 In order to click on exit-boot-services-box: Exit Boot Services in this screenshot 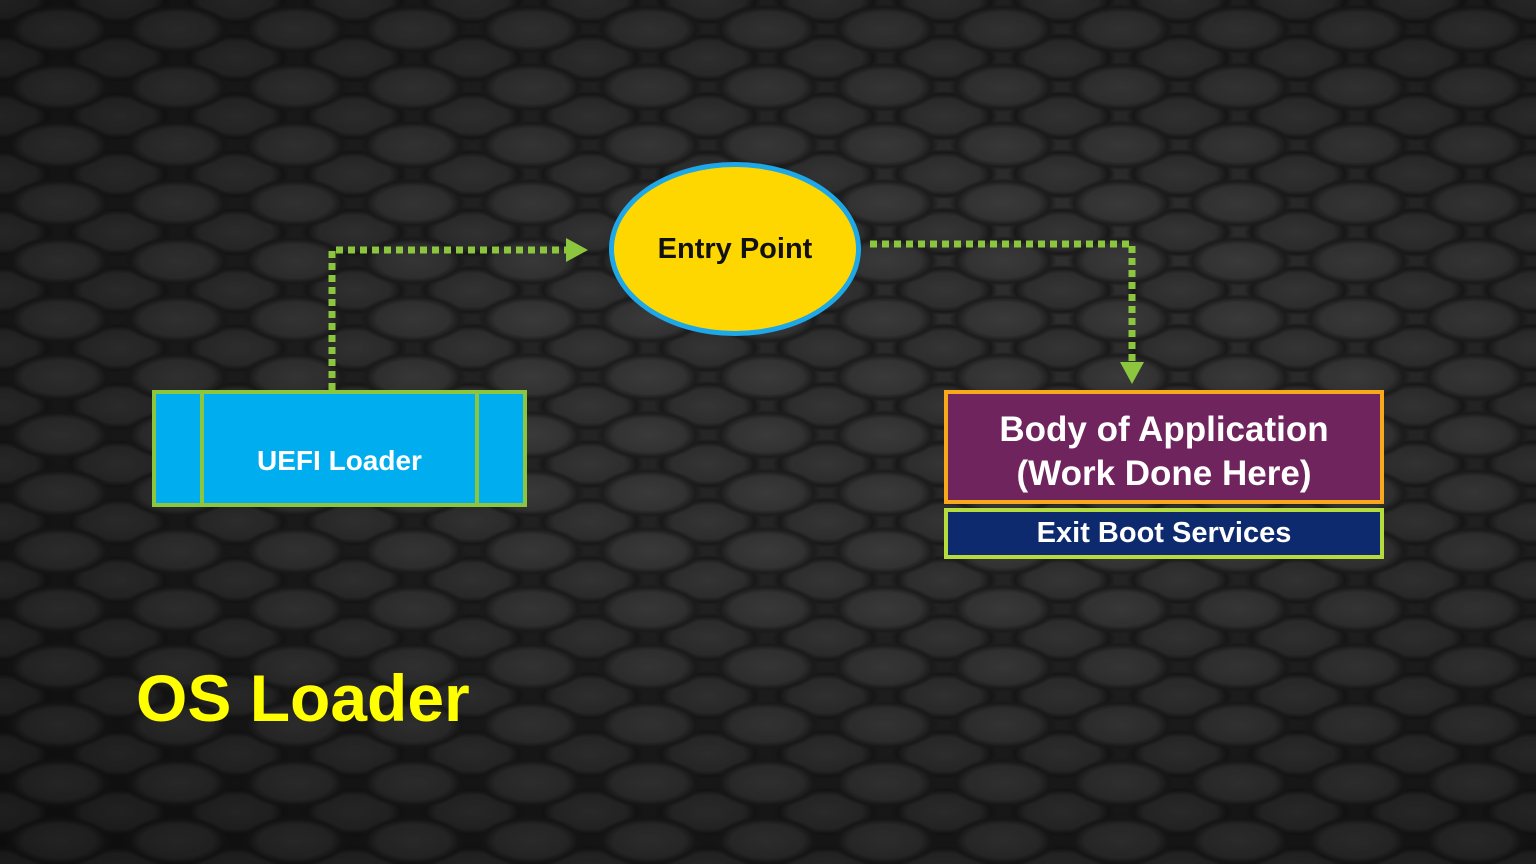, I will do `click(1164, 533)`.